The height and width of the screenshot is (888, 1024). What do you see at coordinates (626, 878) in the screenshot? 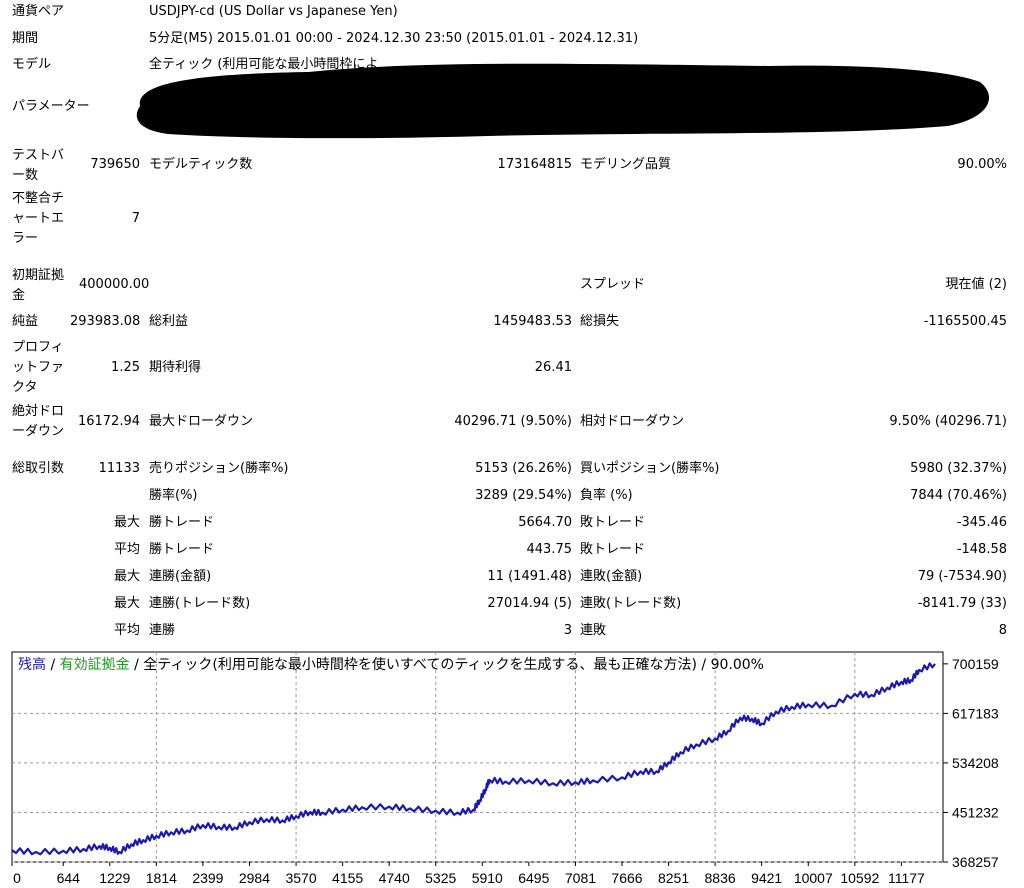
I see `x-tick-label: 7666` at bounding box center [626, 878].